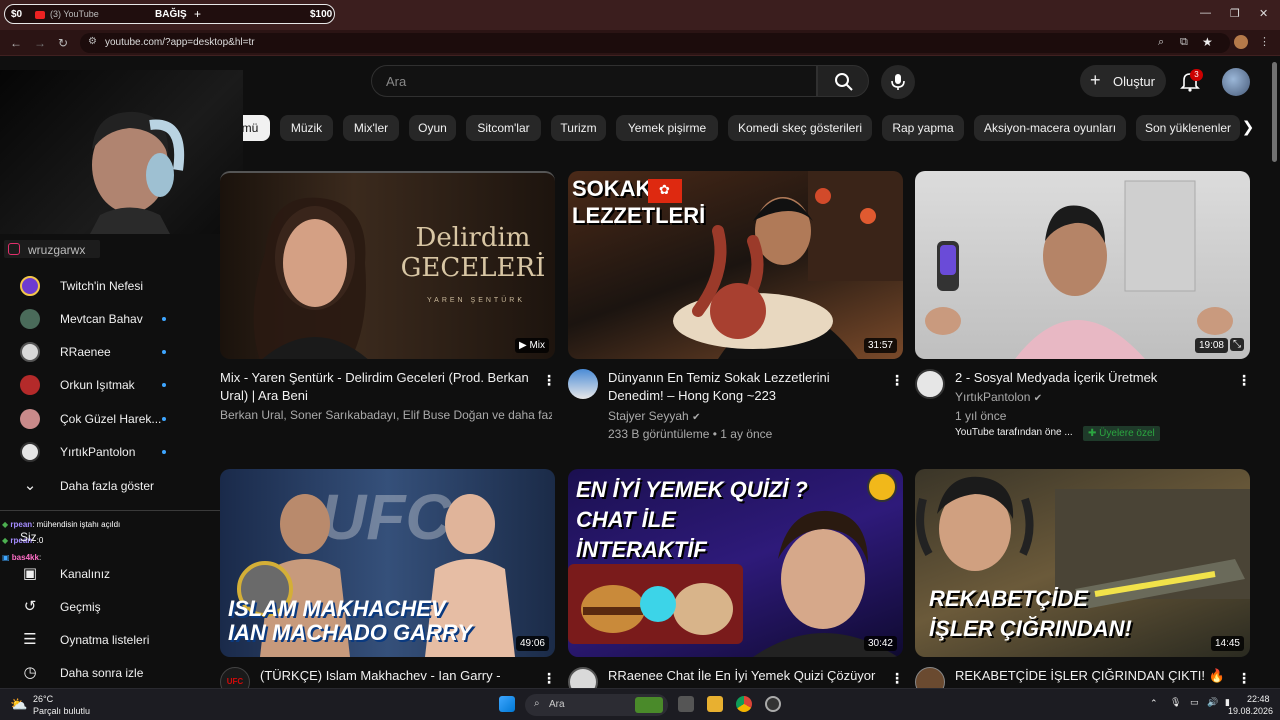 Image resolution: width=1280 pixels, height=720 pixels. I want to click on video-thumbnail: SOKAK LEZZETLERİ ✿ 31:57, so click(735, 265).